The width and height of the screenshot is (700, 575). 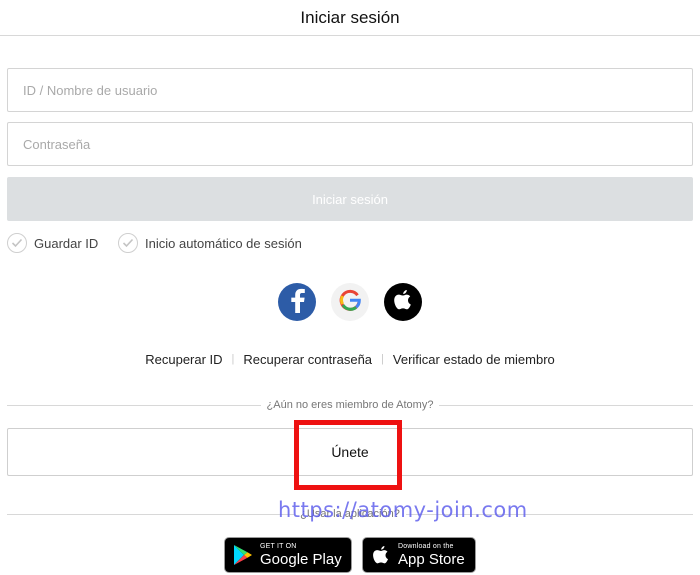 What do you see at coordinates (301, 559) in the screenshot?
I see `google-play-big-text: Google Play` at bounding box center [301, 559].